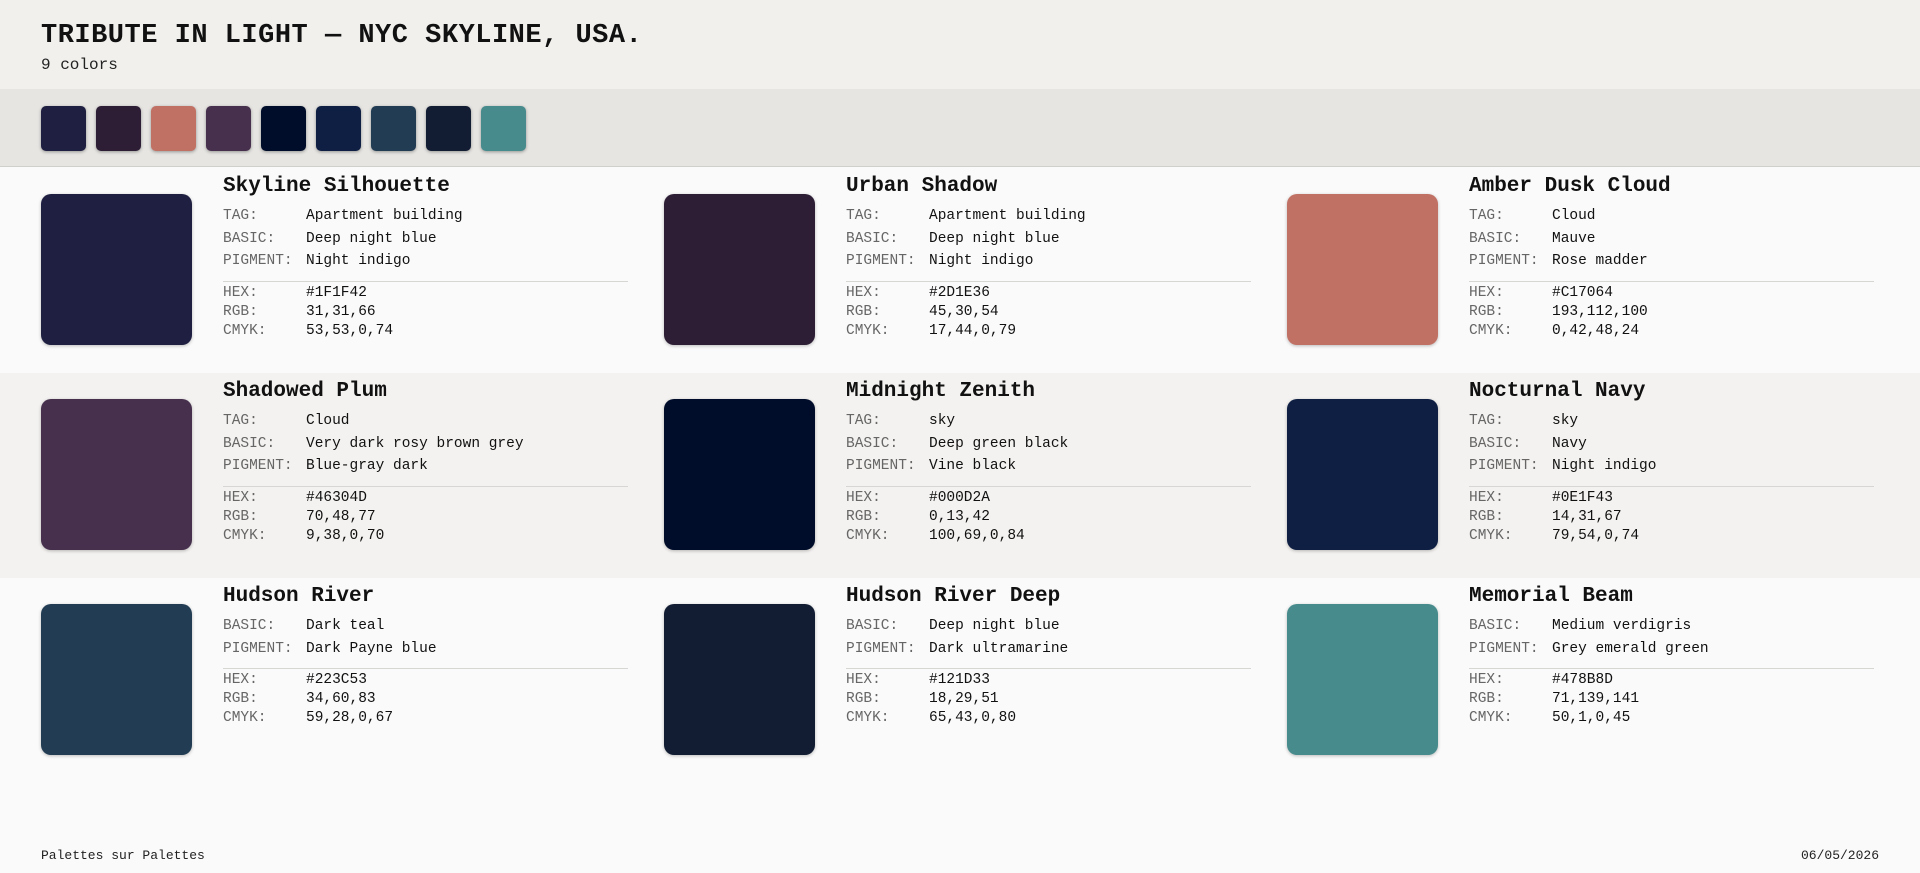  What do you see at coordinates (1596, 699) in the screenshot?
I see `rgb-value: 71,139,141` at bounding box center [1596, 699].